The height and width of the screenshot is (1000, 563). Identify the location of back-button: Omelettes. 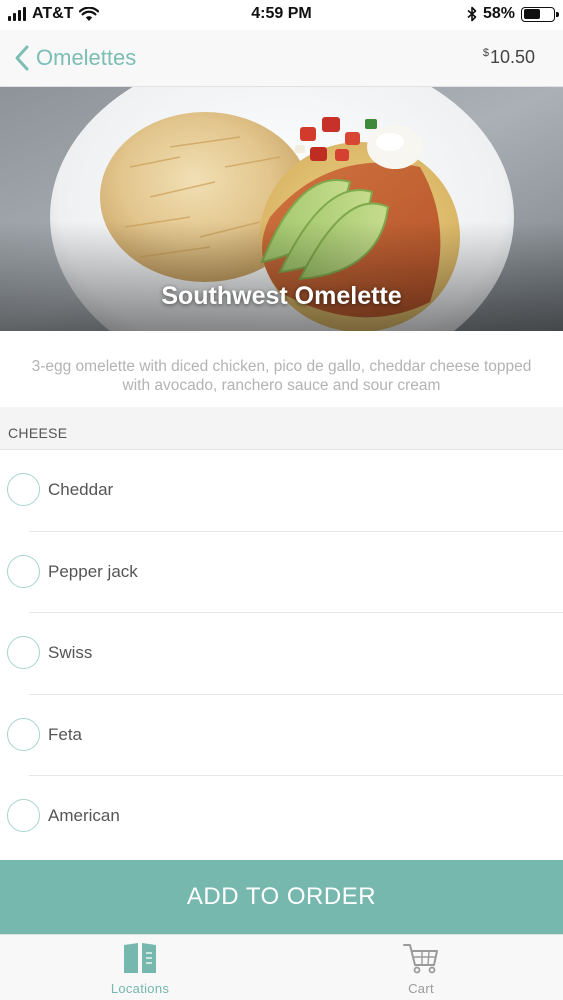
(75, 58).